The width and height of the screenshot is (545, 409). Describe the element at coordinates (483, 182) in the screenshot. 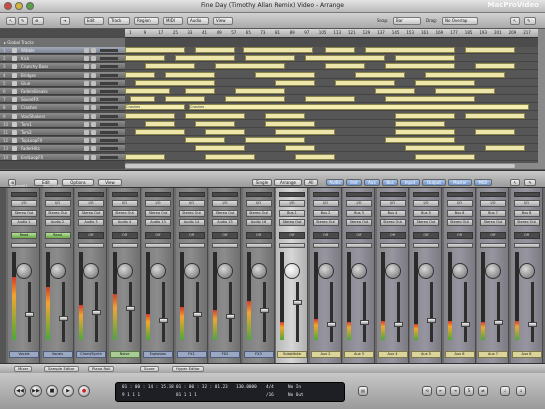

I see `filter-midi-button: MIDI` at that location.